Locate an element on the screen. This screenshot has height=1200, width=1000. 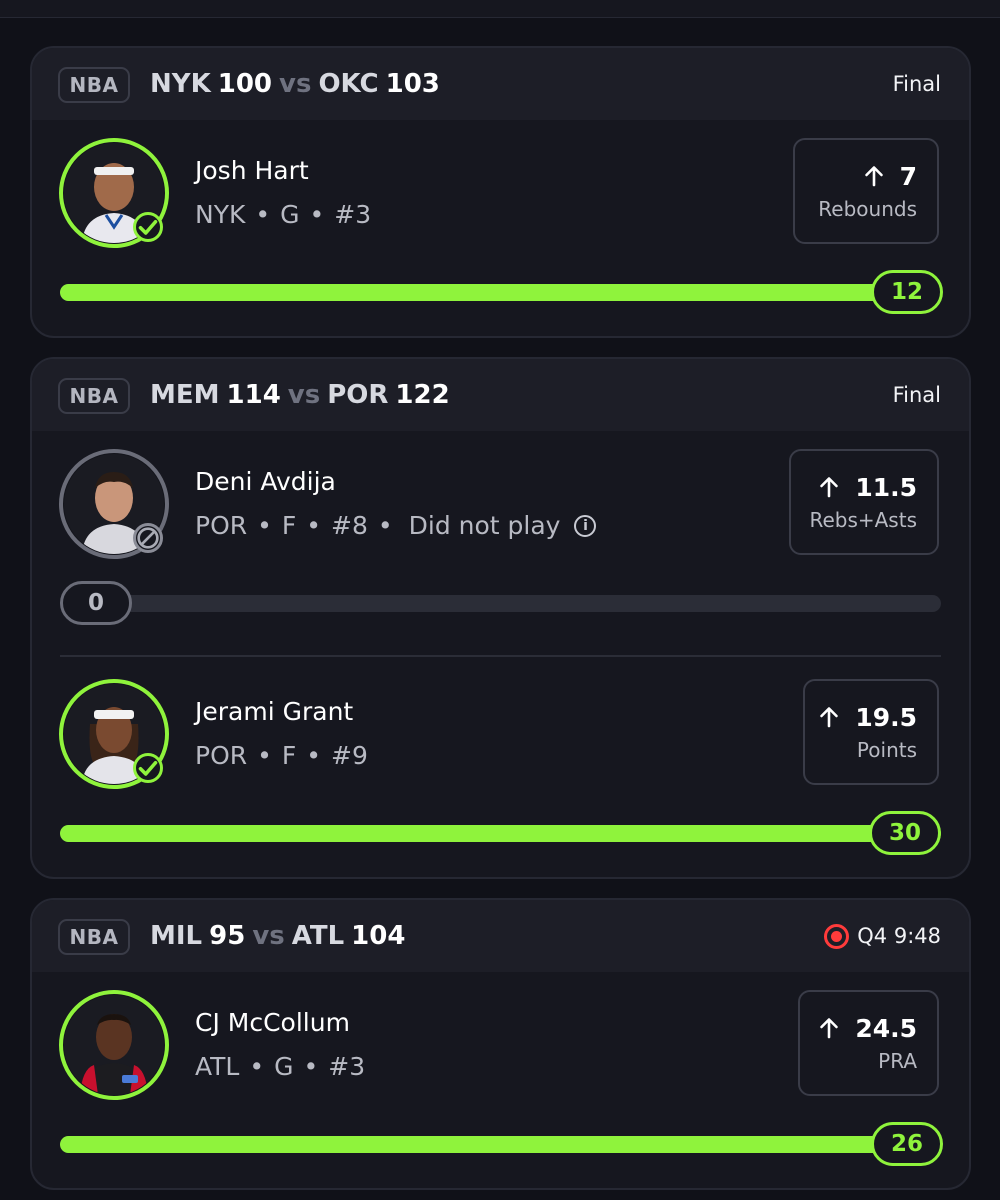
stat-line-value: 7 is located at coordinates (908, 176).